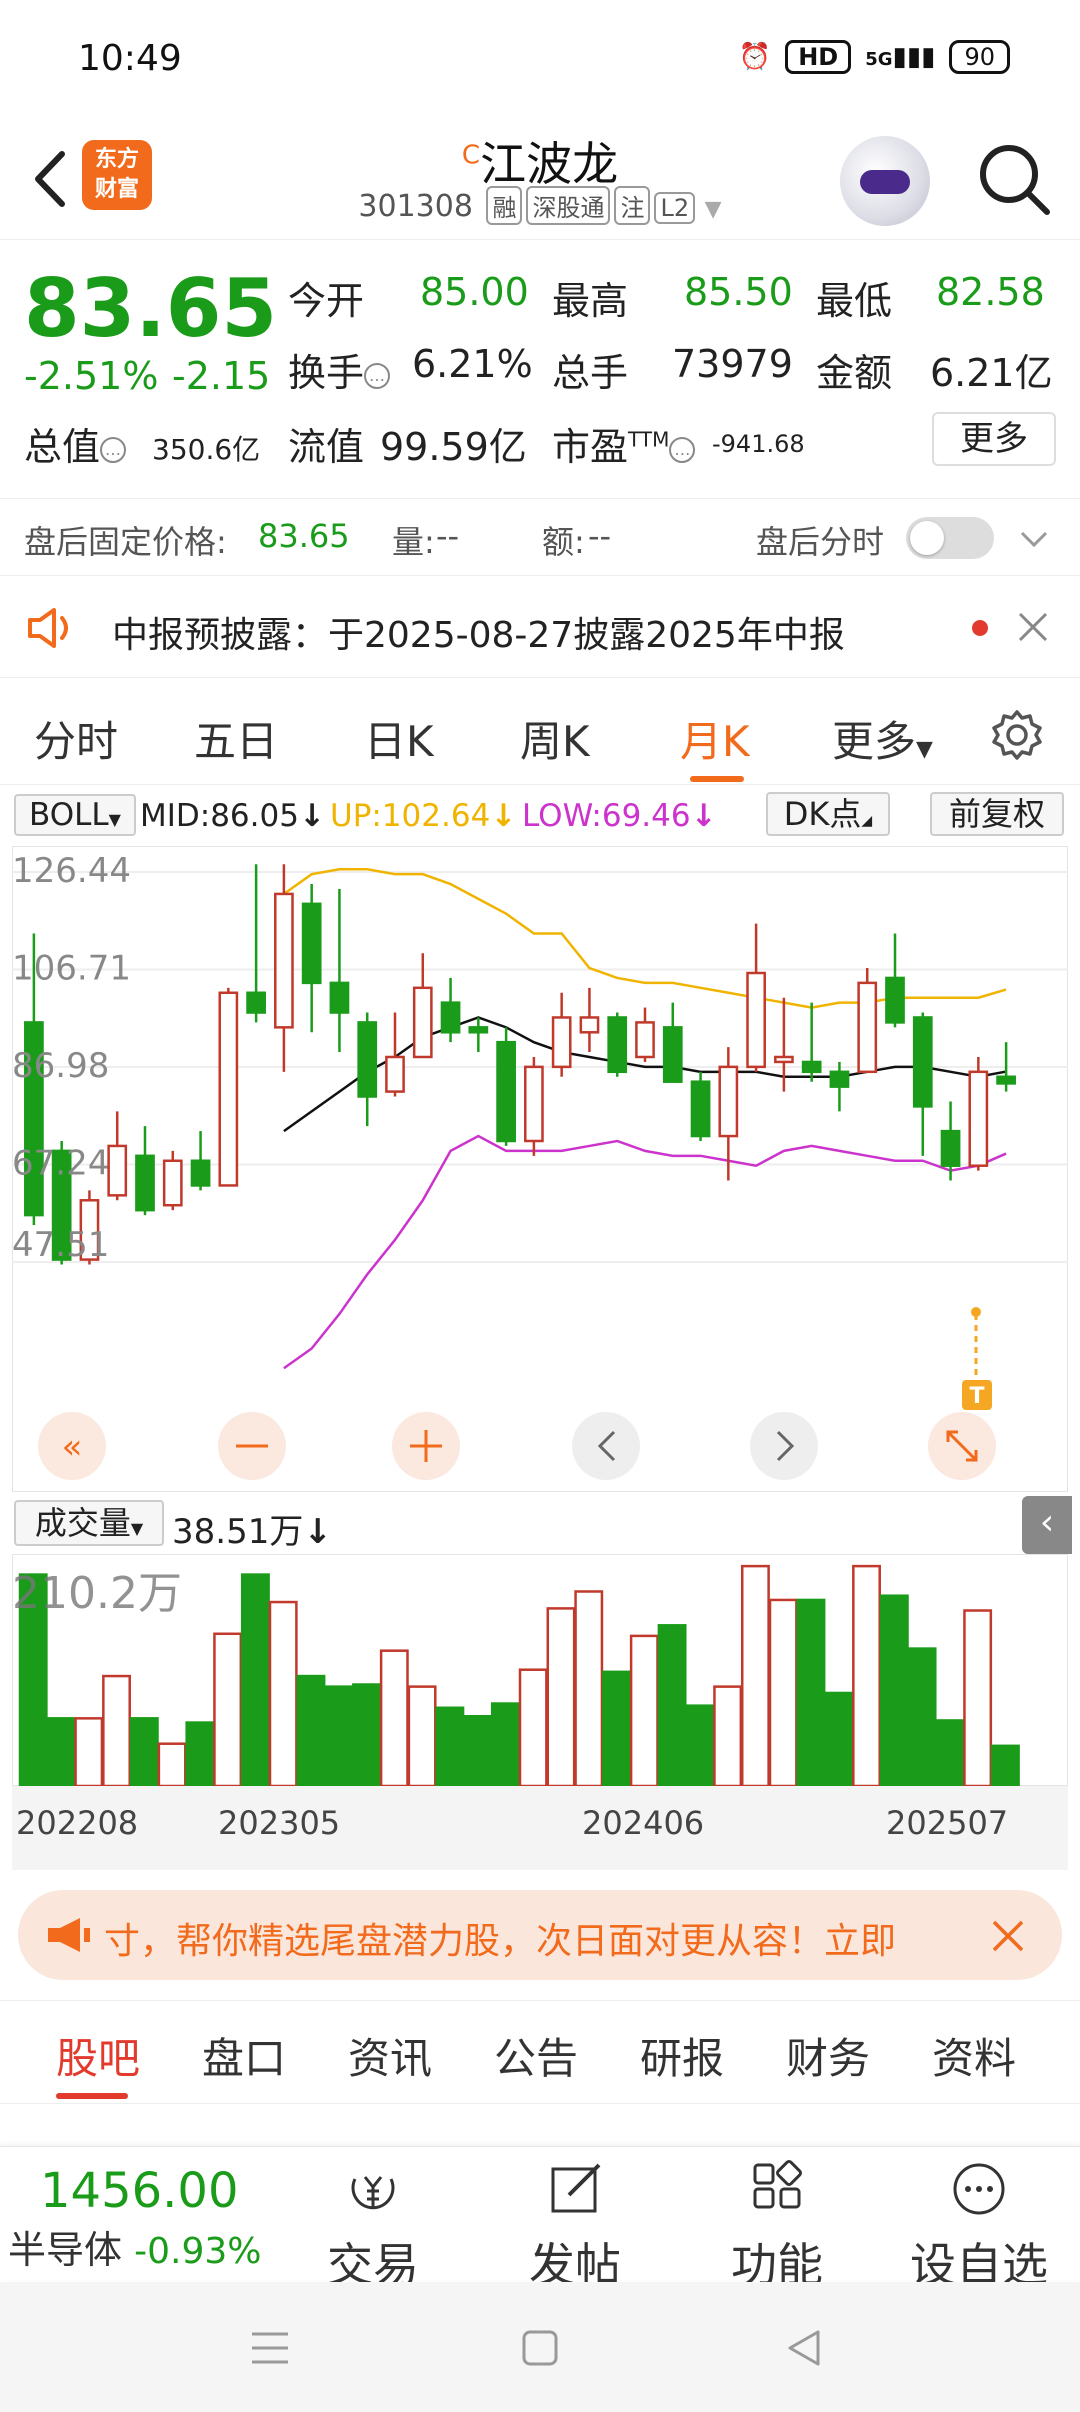 The height and width of the screenshot is (2412, 1080). What do you see at coordinates (606, 1446) in the screenshot?
I see `chart-prev-button` at bounding box center [606, 1446].